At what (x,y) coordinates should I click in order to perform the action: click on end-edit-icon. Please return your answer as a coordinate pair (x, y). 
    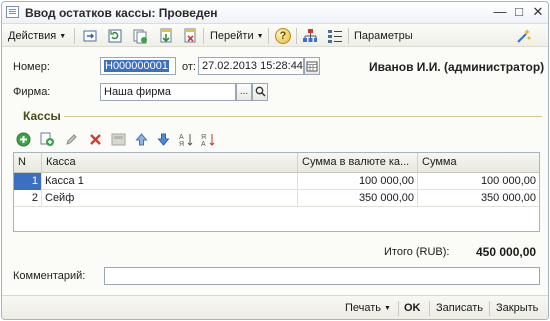
    Looking at the image, I should click on (118, 139).